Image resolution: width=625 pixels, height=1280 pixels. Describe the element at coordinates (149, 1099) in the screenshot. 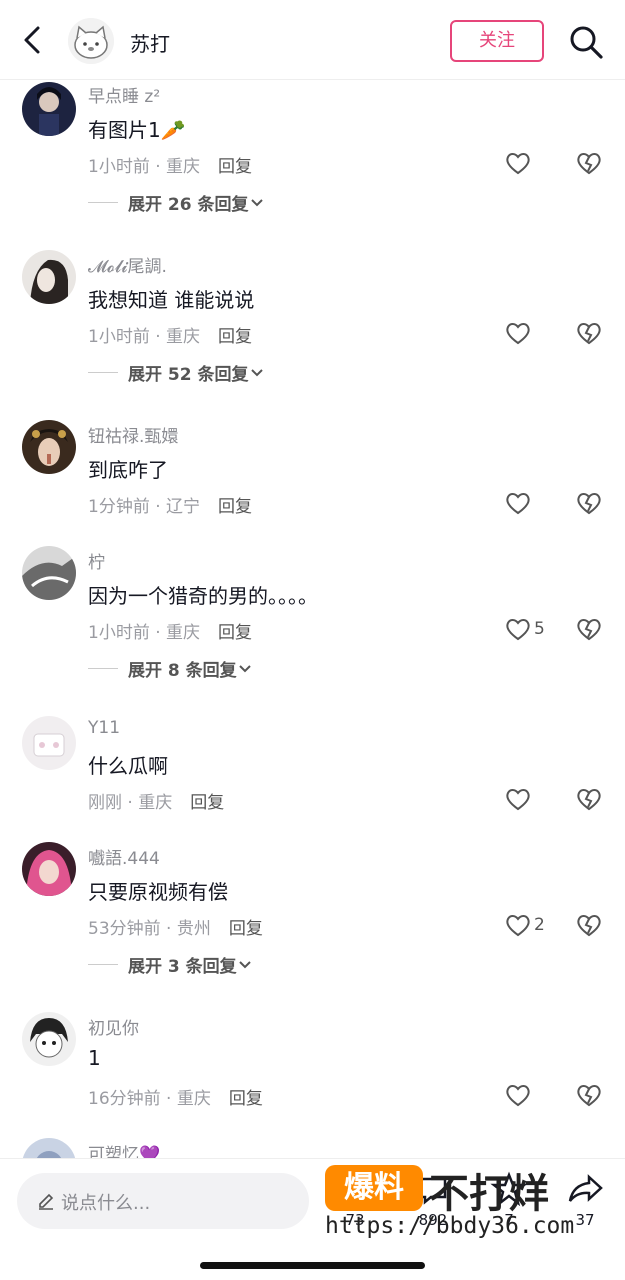

I see `comment-time: 16分钟前 · 重庆` at that location.